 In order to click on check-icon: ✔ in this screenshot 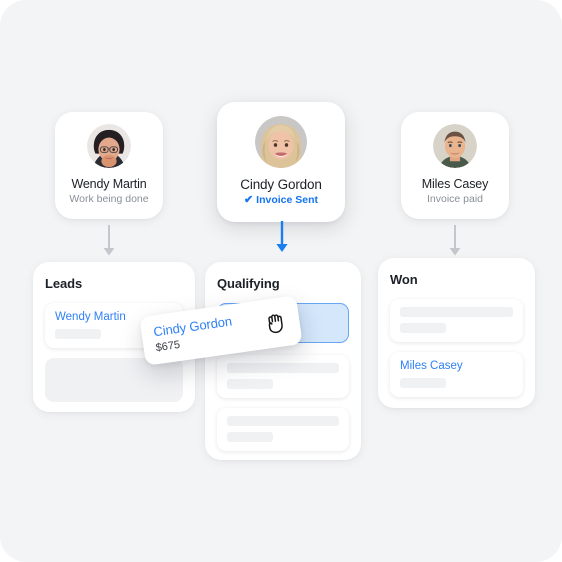, I will do `click(248, 199)`.